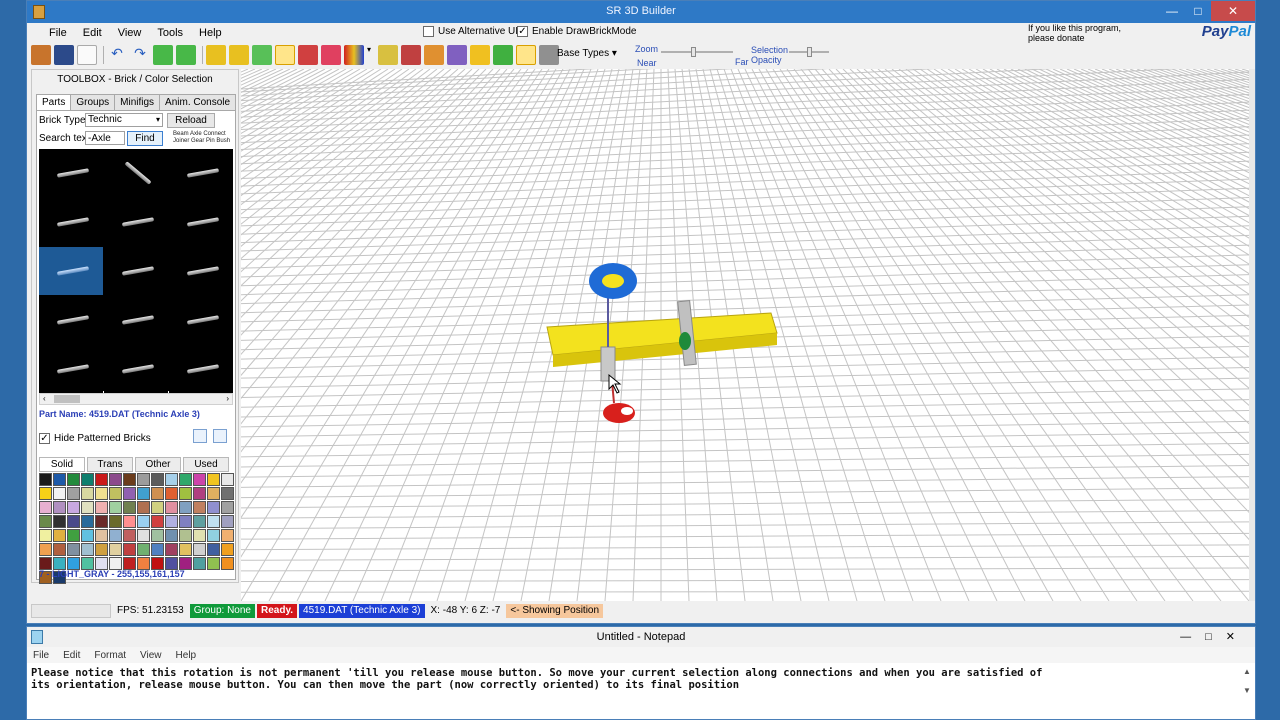 This screenshot has height=720, width=1280. What do you see at coordinates (1237, 637) in the screenshot?
I see `close-icon: ✕` at bounding box center [1237, 637].